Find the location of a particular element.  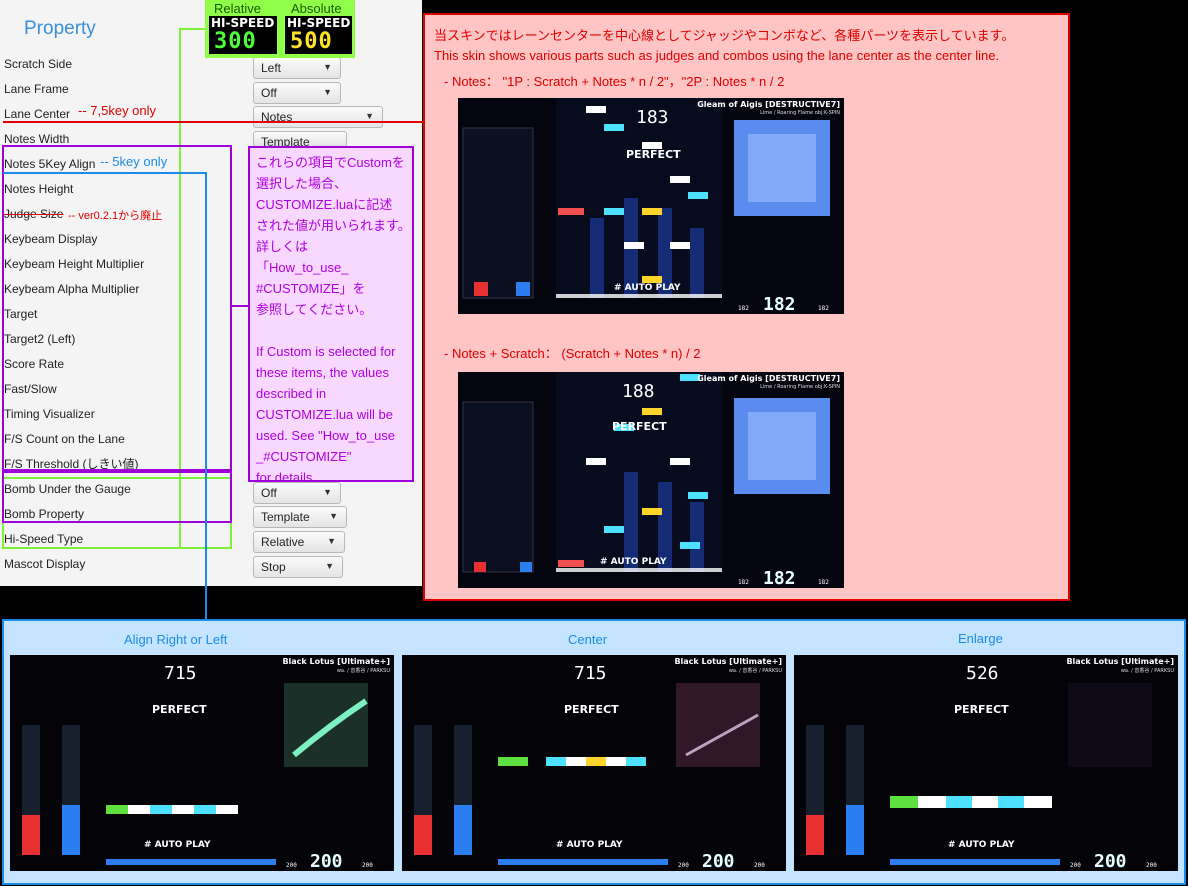

absolute-hs-value: 500 is located at coordinates (311, 41).